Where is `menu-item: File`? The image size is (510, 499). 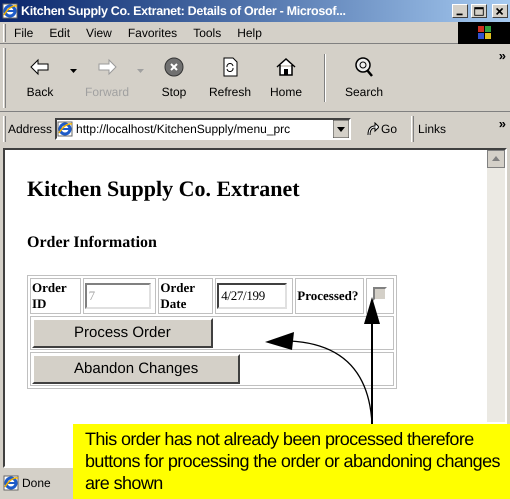
menu-item: File is located at coordinates (24, 33).